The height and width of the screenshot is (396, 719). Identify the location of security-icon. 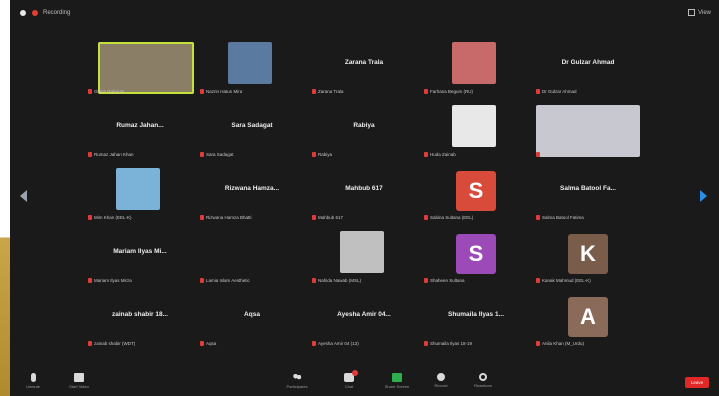
(23, 13).